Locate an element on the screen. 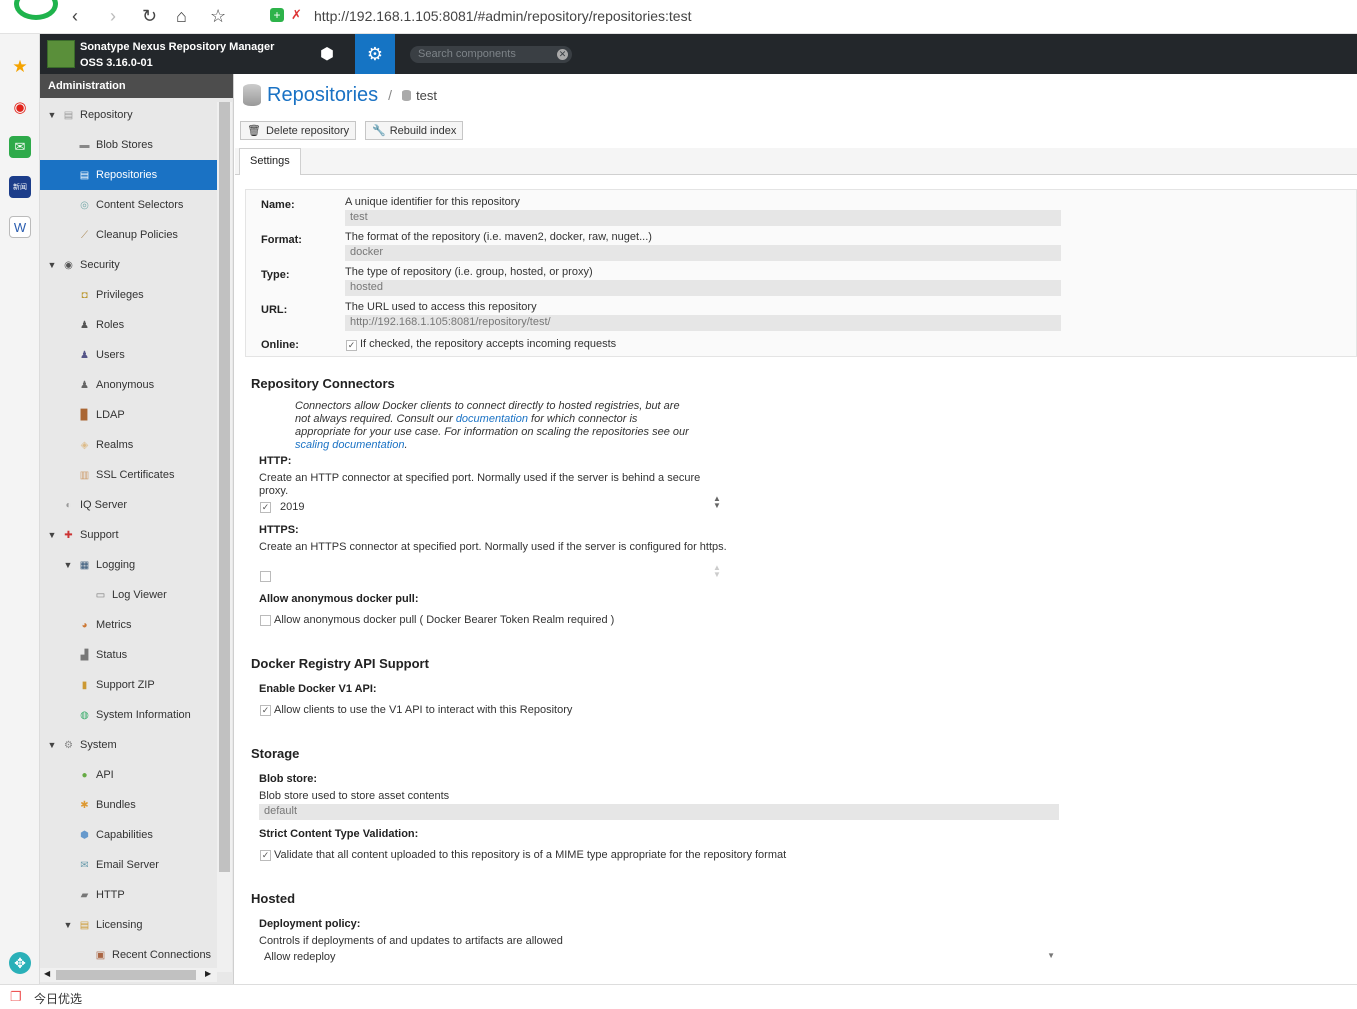  sidebar-item-metrics: ◕ Metrics is located at coordinates (128, 625).